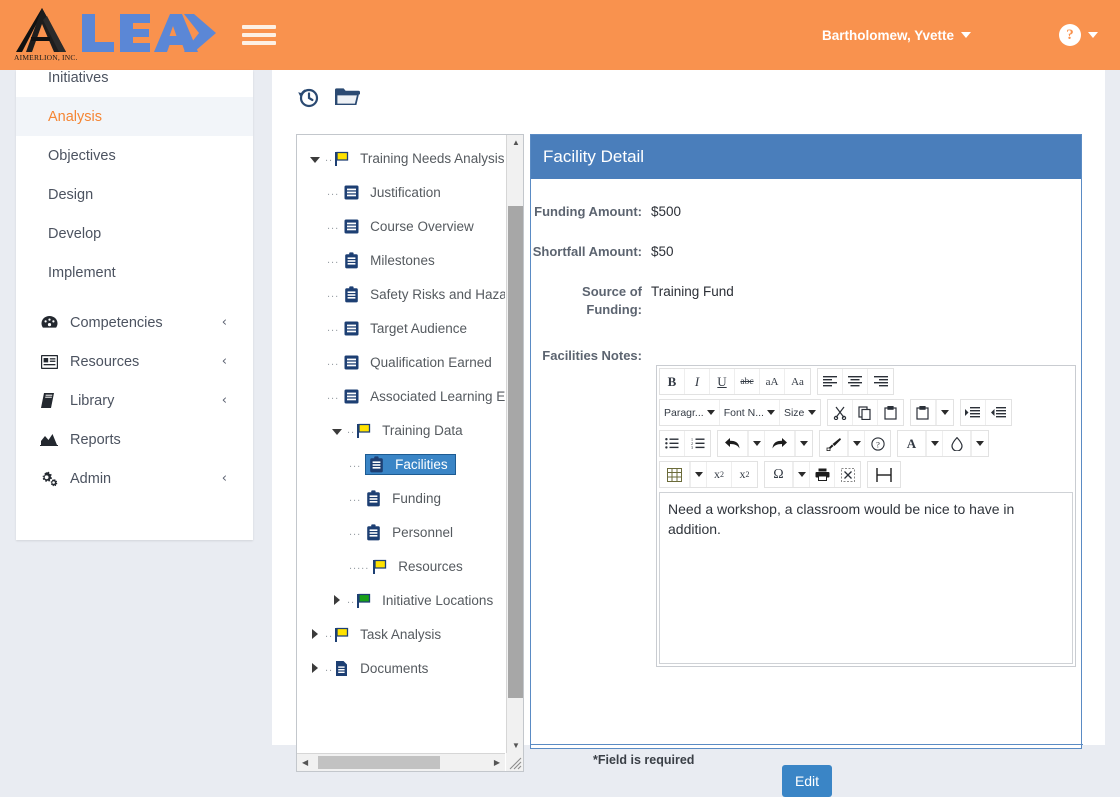  I want to click on superscript-button: x2, so click(744, 474).